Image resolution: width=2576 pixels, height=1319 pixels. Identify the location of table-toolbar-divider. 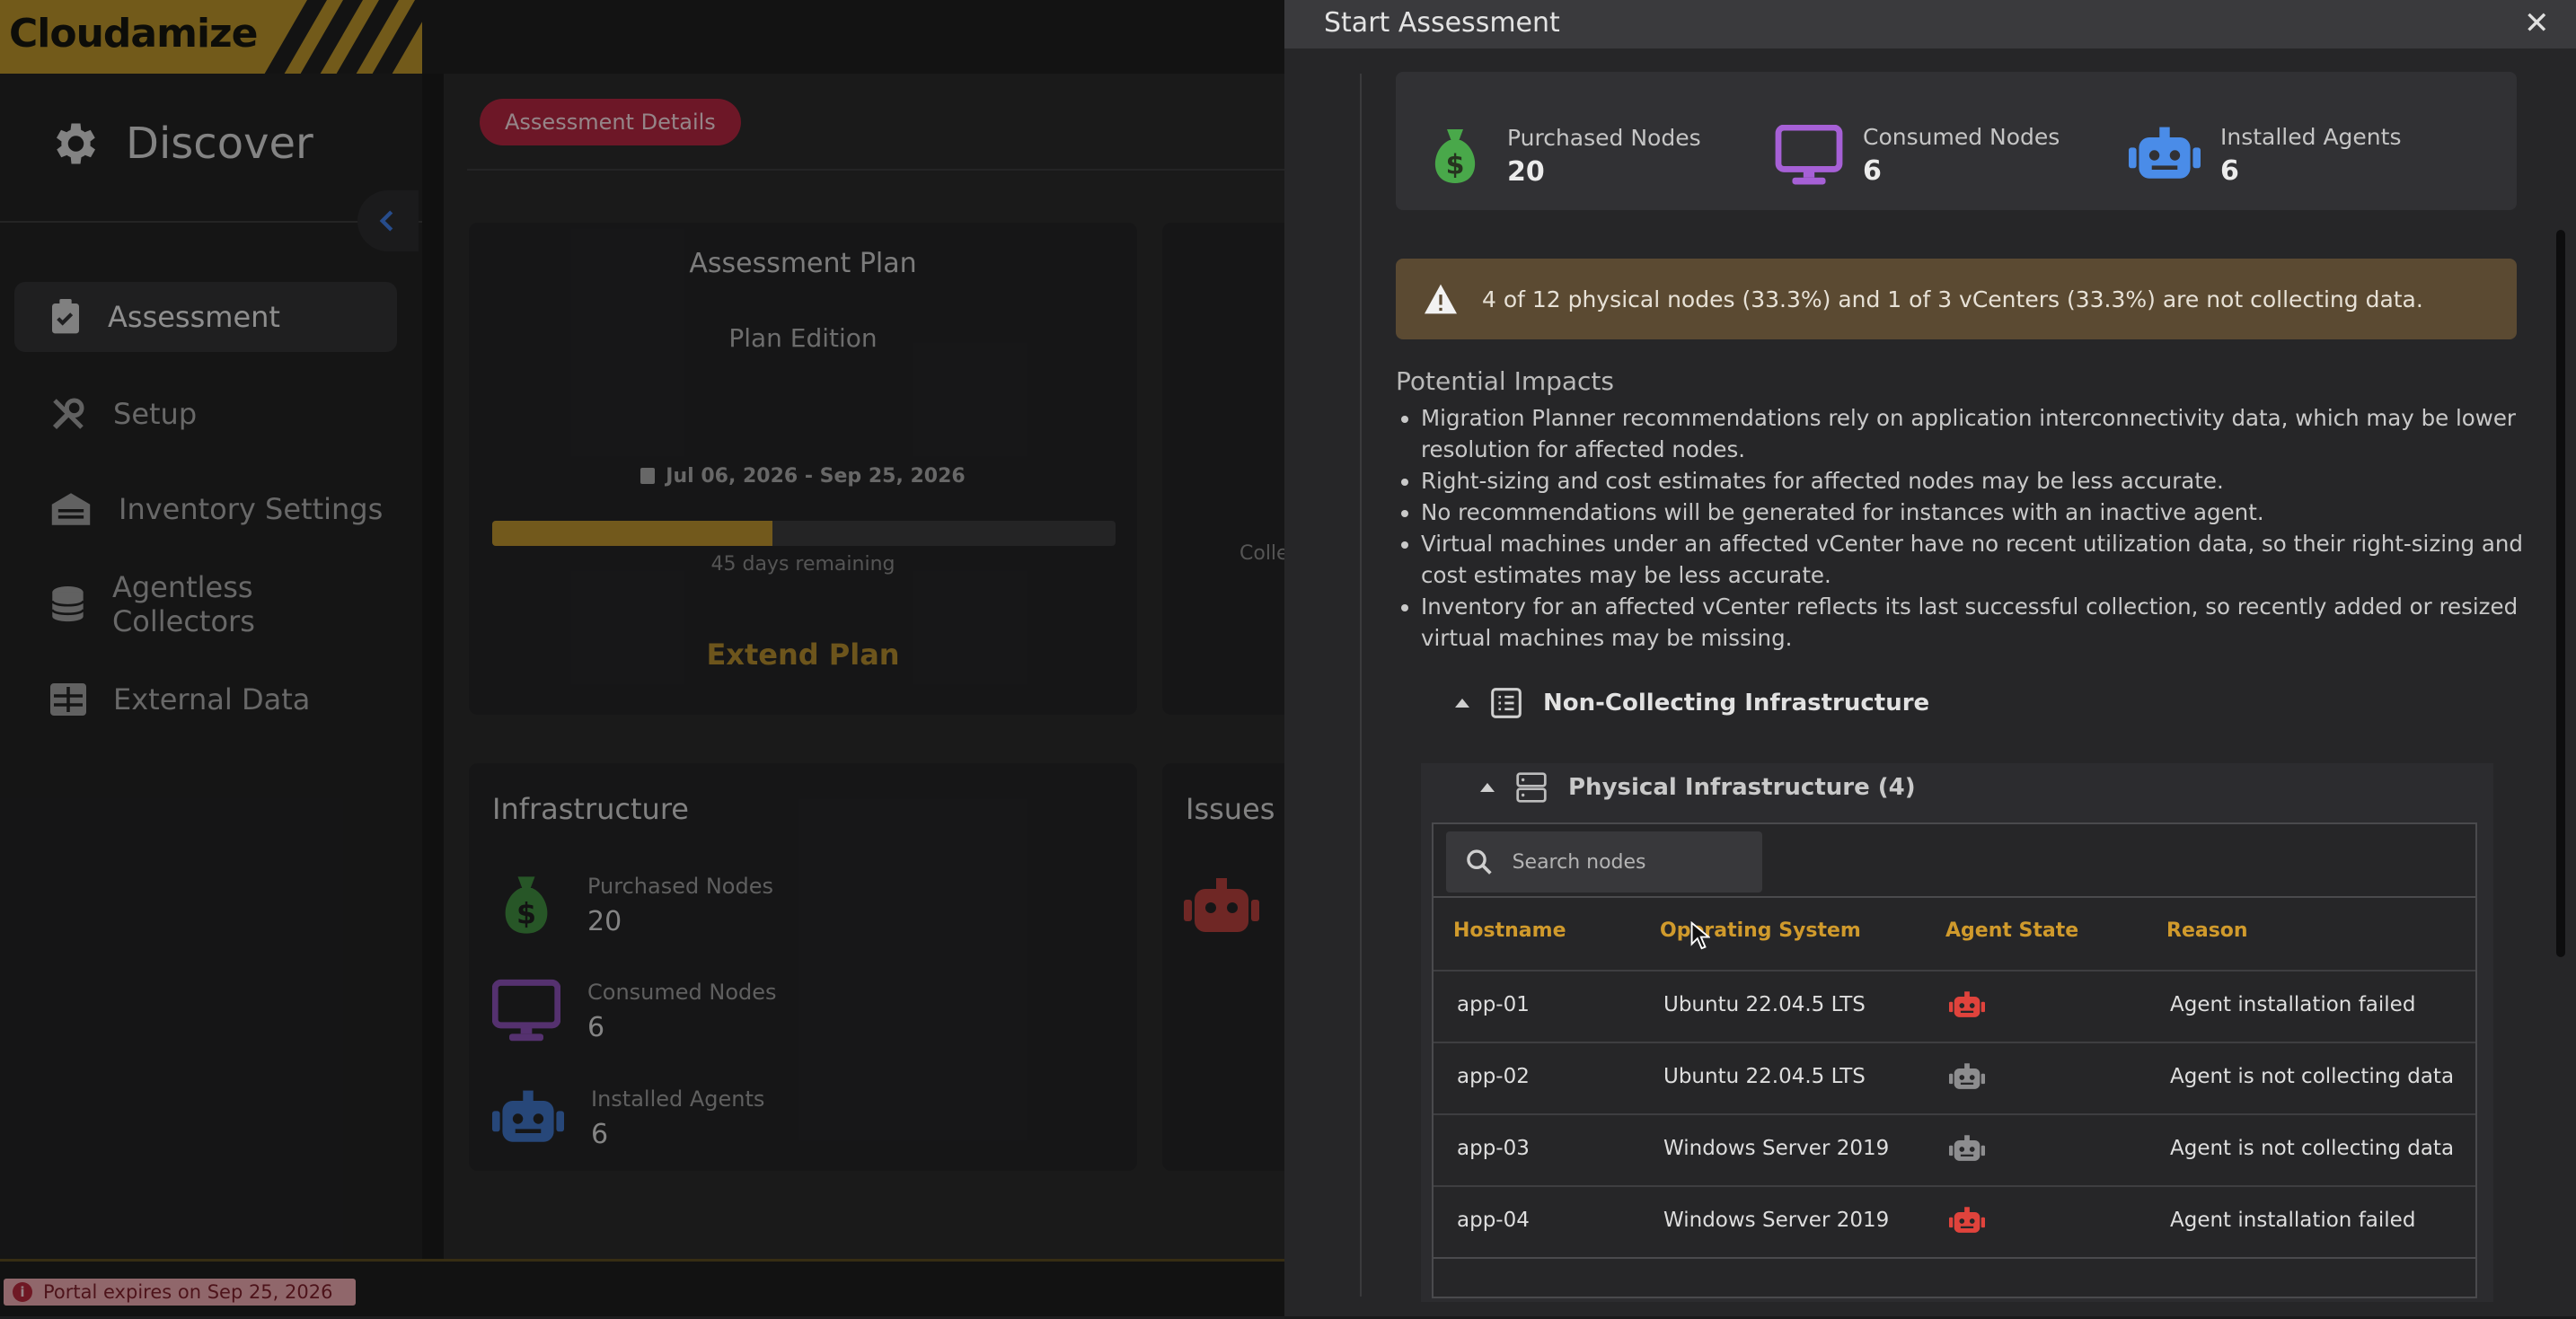
(1954, 897).